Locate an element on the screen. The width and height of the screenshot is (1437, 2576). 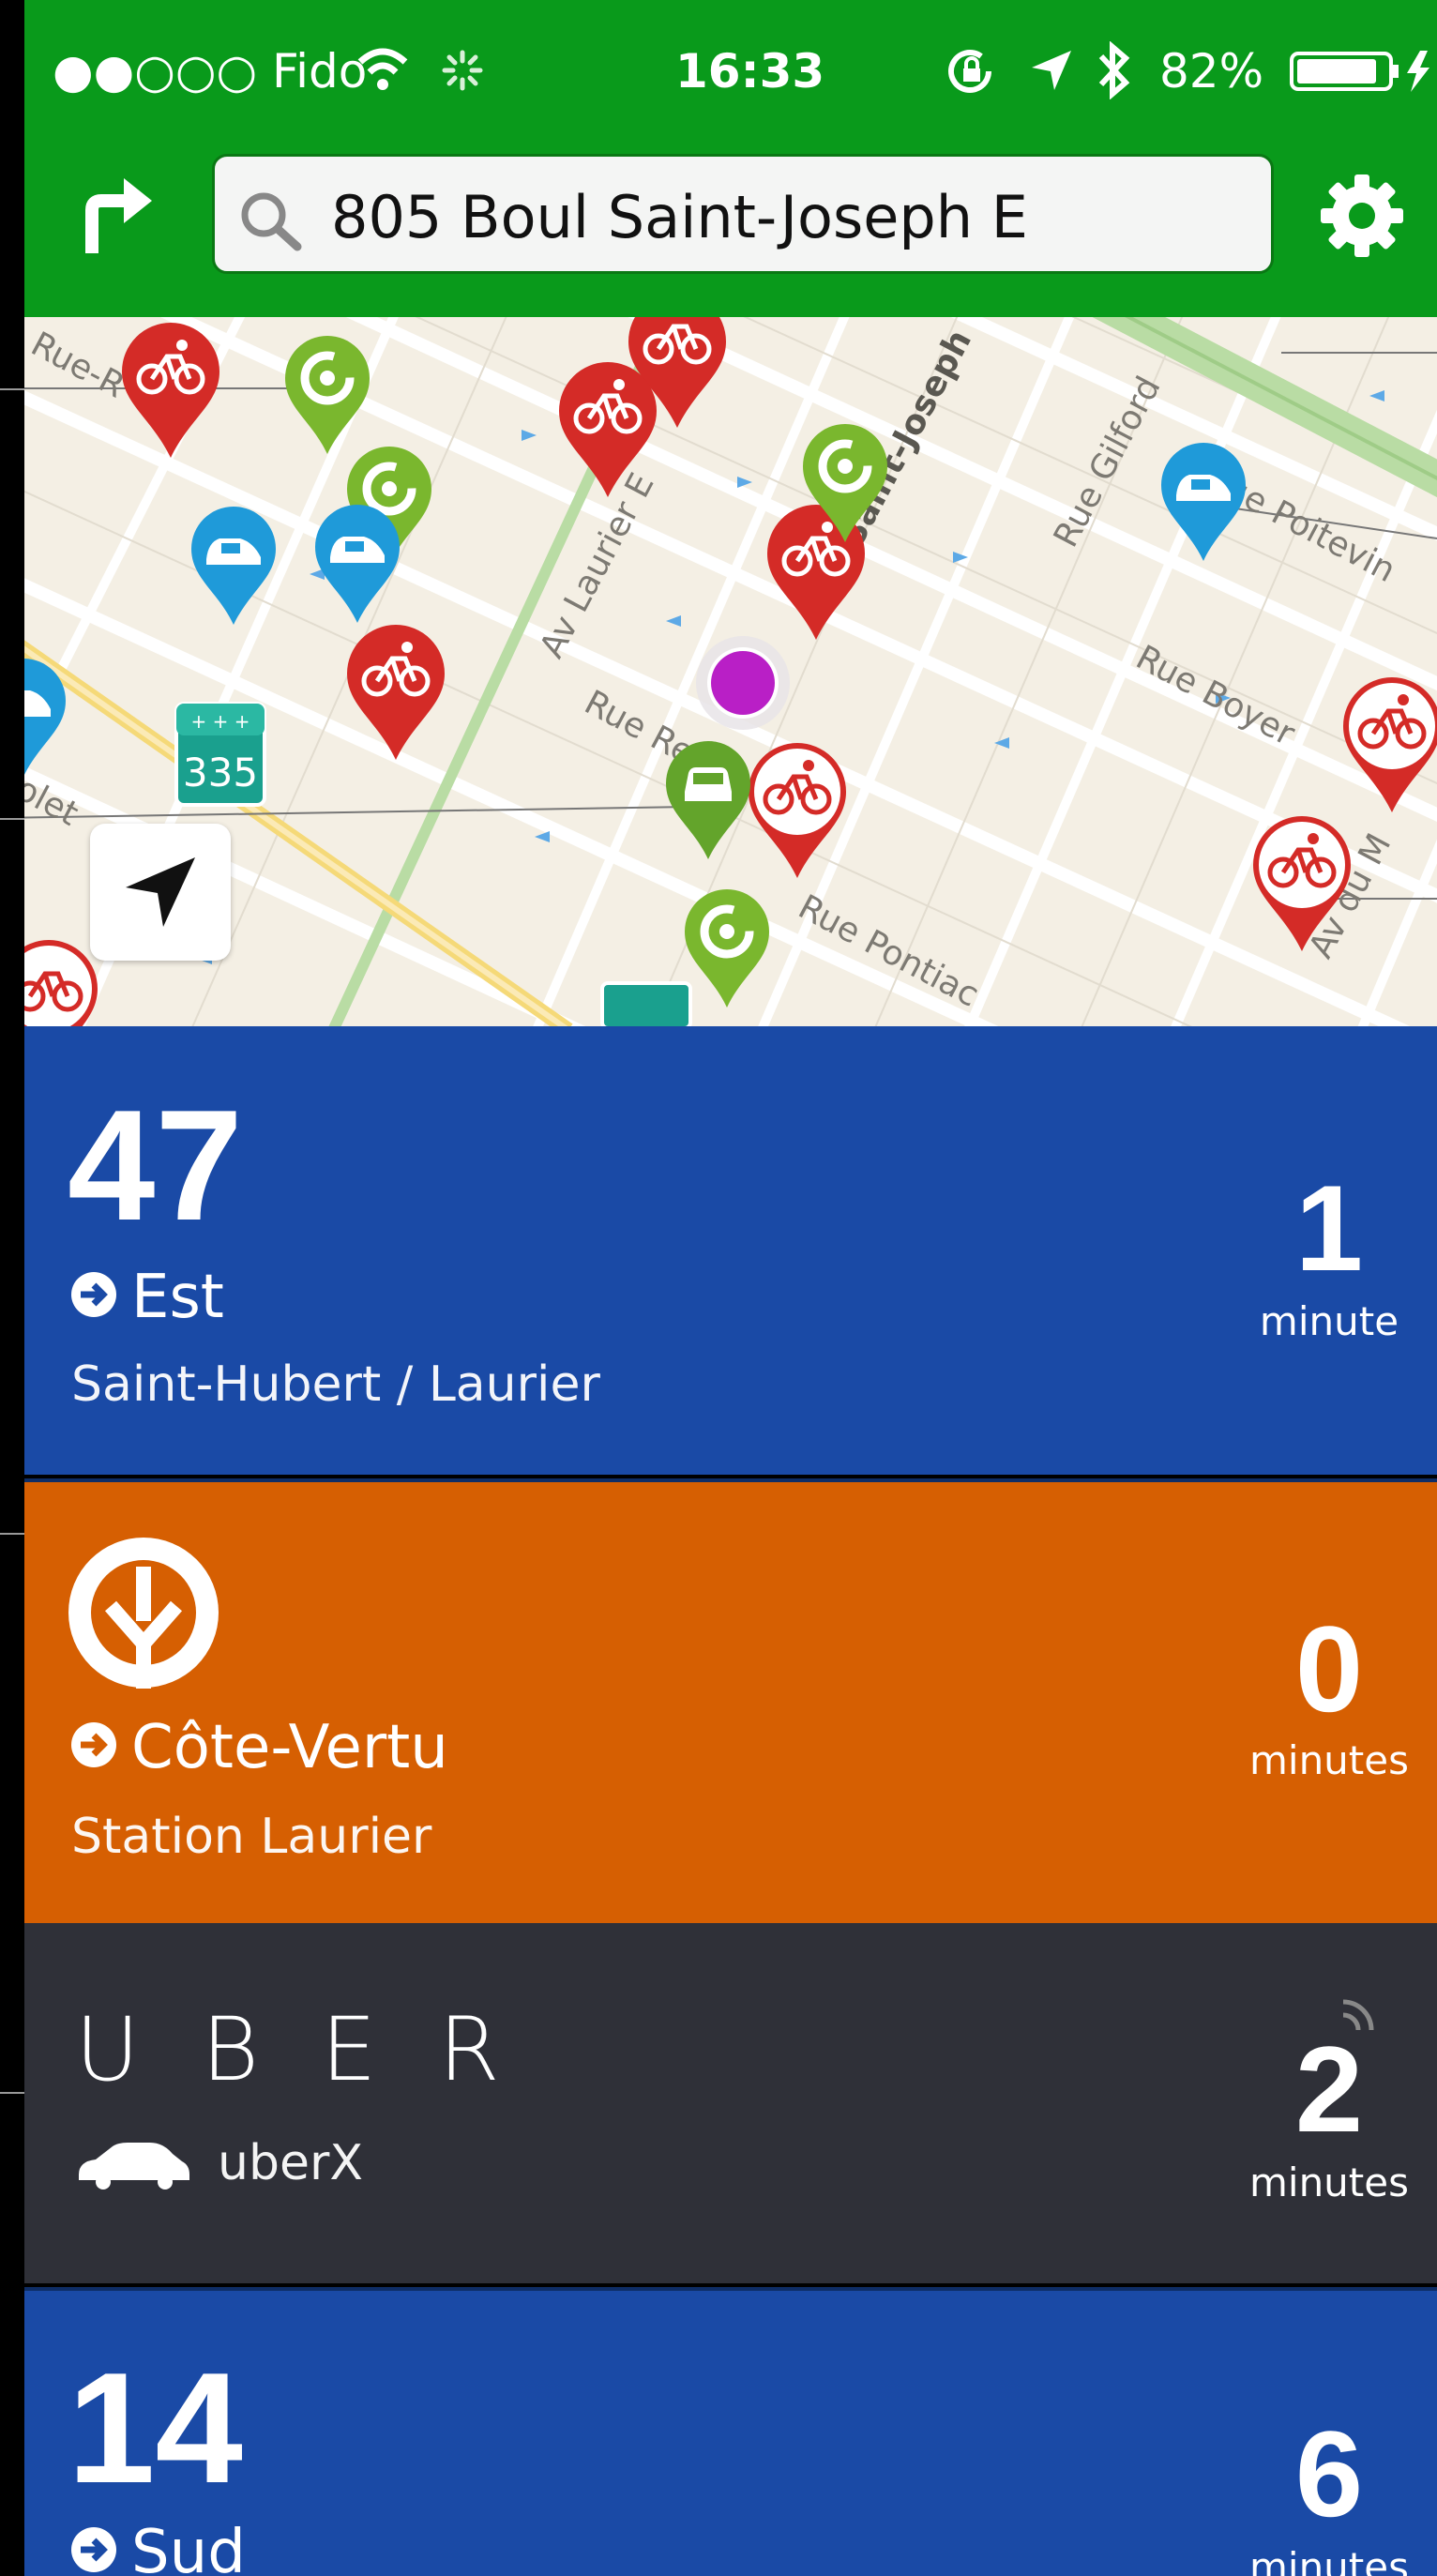
route-number: 47 is located at coordinates (155, 1165).